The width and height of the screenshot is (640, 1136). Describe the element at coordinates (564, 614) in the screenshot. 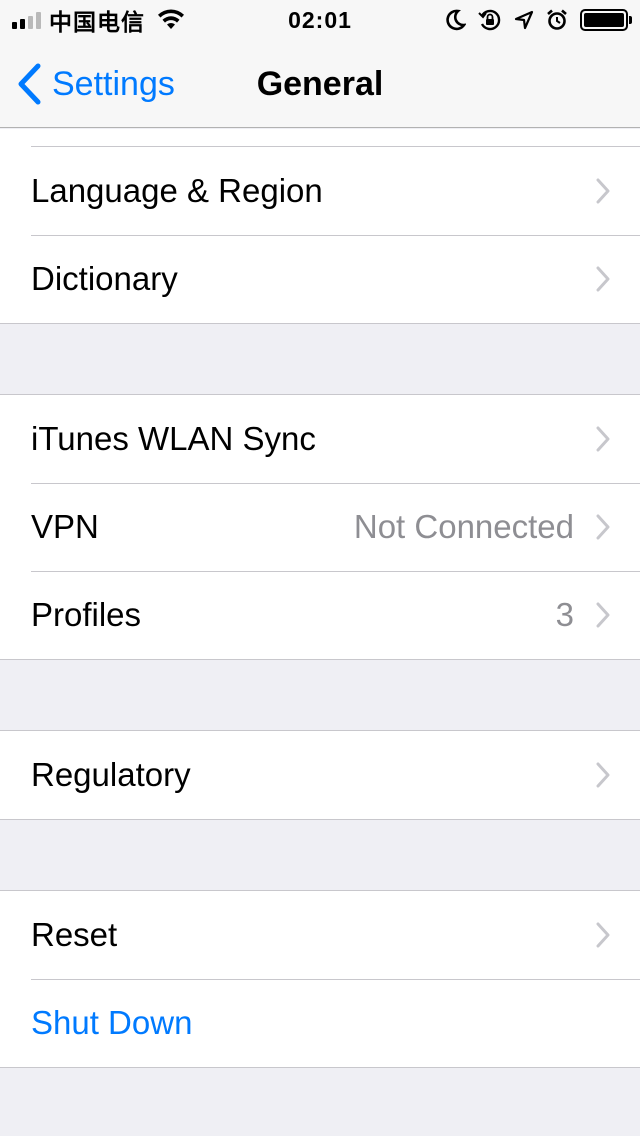

I see `profiles-count-value: 3` at that location.